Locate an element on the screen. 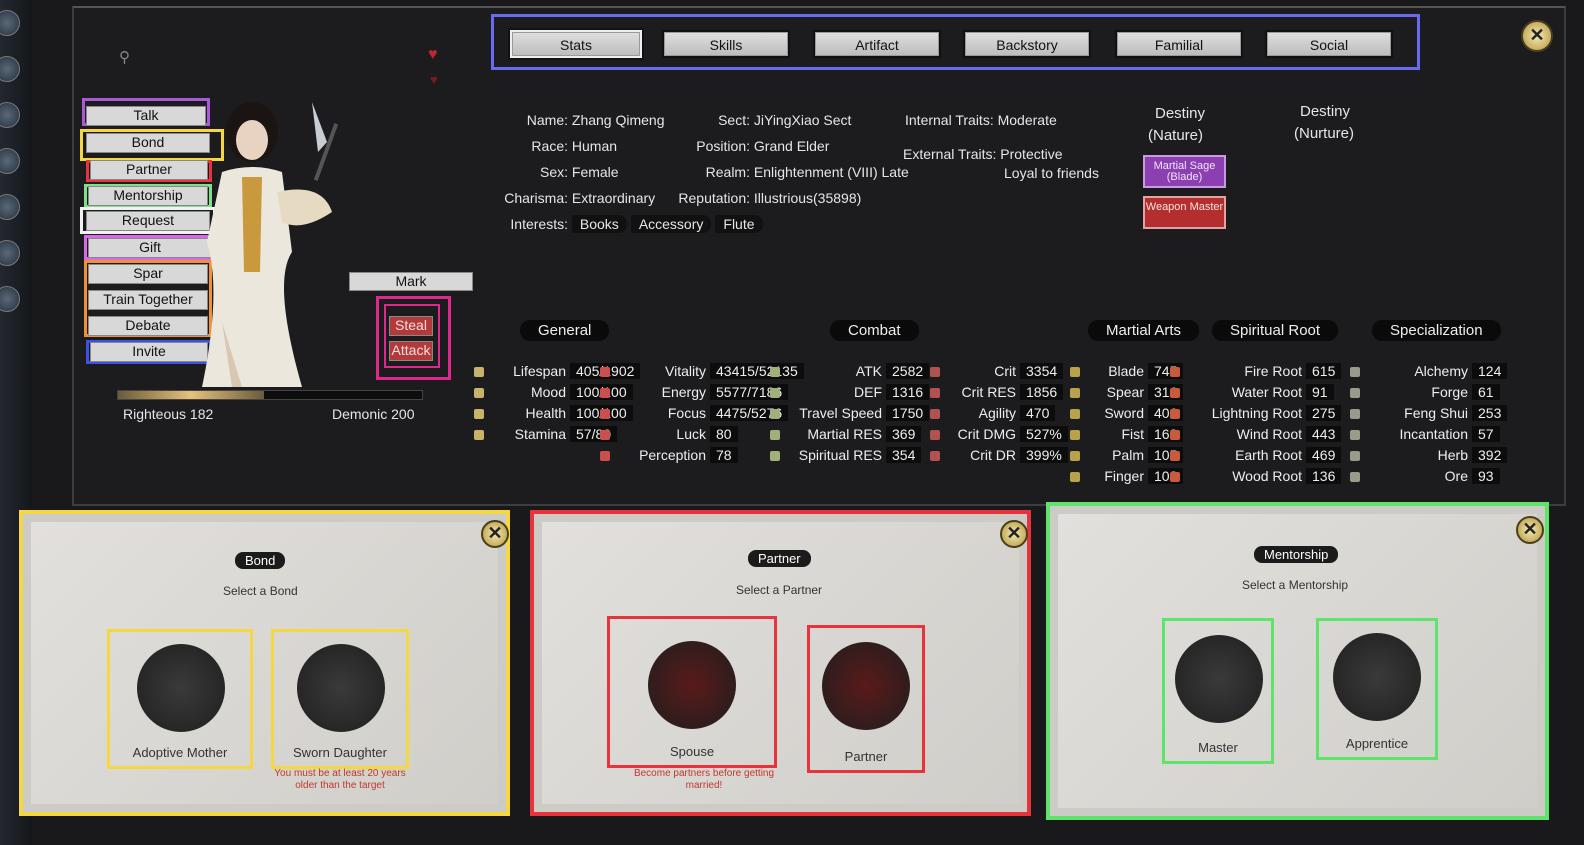  stat-crit-res: Crit RES 1856 is located at coordinates (997, 394).